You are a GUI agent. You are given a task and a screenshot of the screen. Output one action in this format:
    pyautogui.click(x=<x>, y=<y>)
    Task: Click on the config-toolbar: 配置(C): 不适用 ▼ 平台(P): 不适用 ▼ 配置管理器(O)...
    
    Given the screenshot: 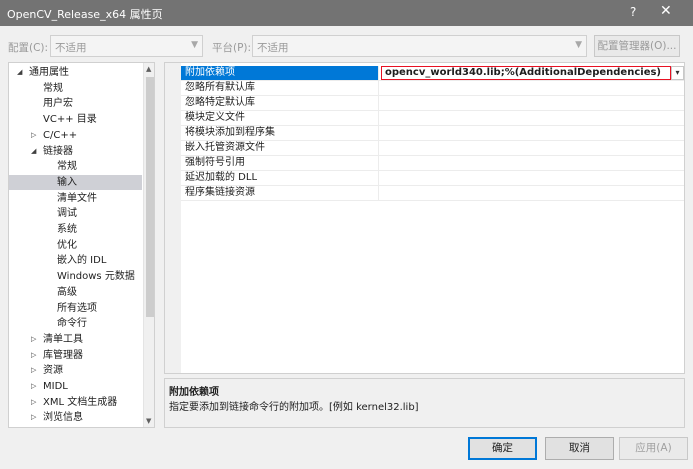 What is the action you would take?
    pyautogui.click(x=346, y=44)
    